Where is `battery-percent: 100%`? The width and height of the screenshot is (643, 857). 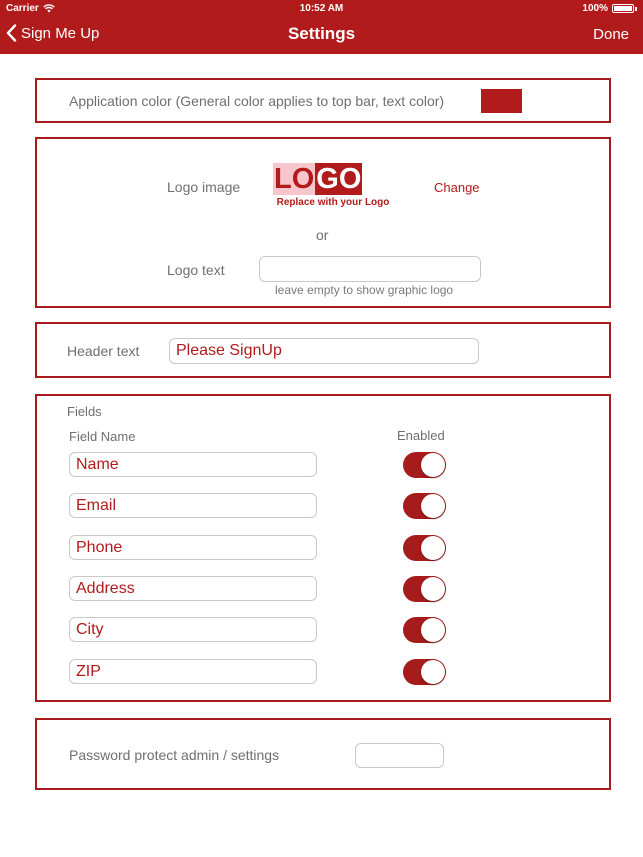 battery-percent: 100% is located at coordinates (595, 8).